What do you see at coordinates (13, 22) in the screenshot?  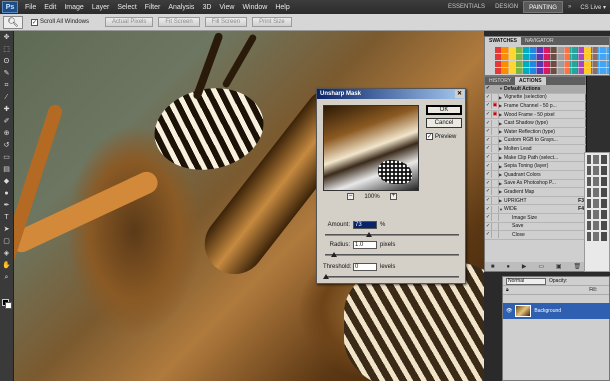 I see `zoom-tool-icon: 🔍︎` at bounding box center [13, 22].